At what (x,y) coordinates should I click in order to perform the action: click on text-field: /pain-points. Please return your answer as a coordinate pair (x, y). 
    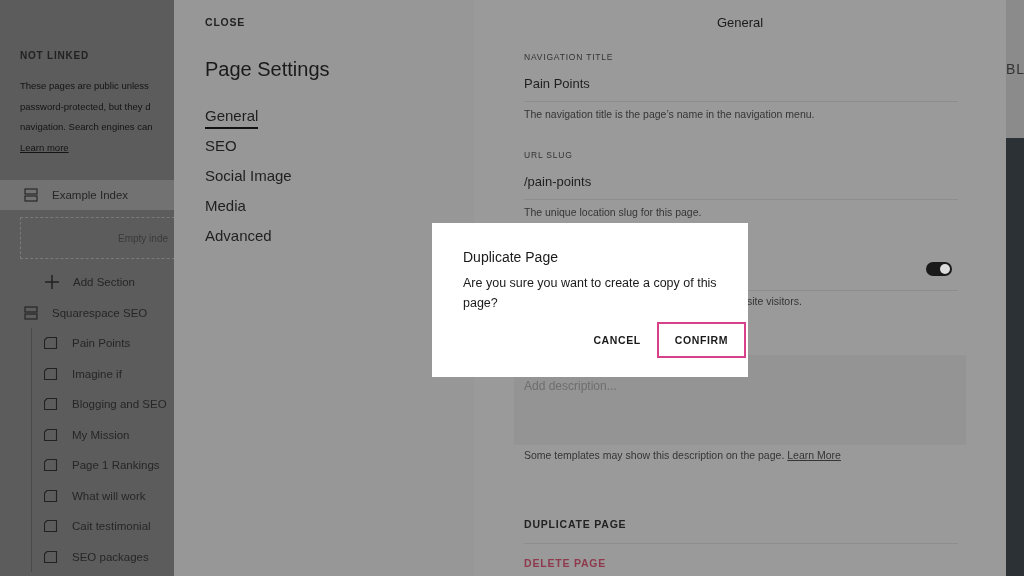
    Looking at the image, I should click on (741, 180).